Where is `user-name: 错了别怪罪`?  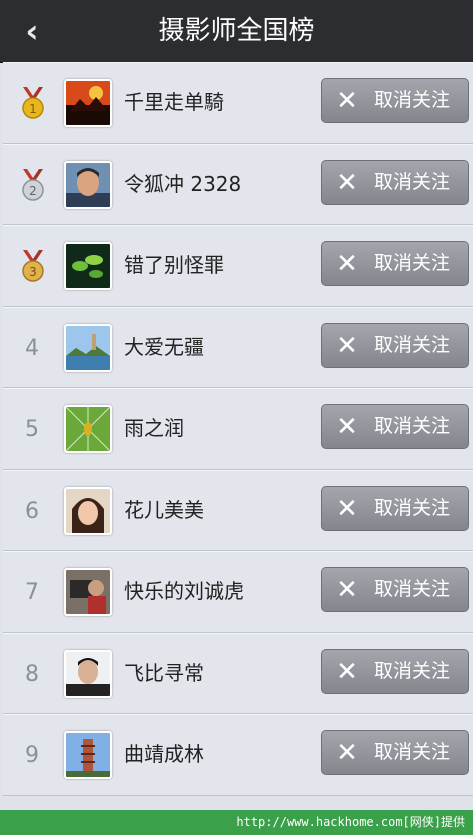
user-name: 错了别怪罪 is located at coordinates (174, 266).